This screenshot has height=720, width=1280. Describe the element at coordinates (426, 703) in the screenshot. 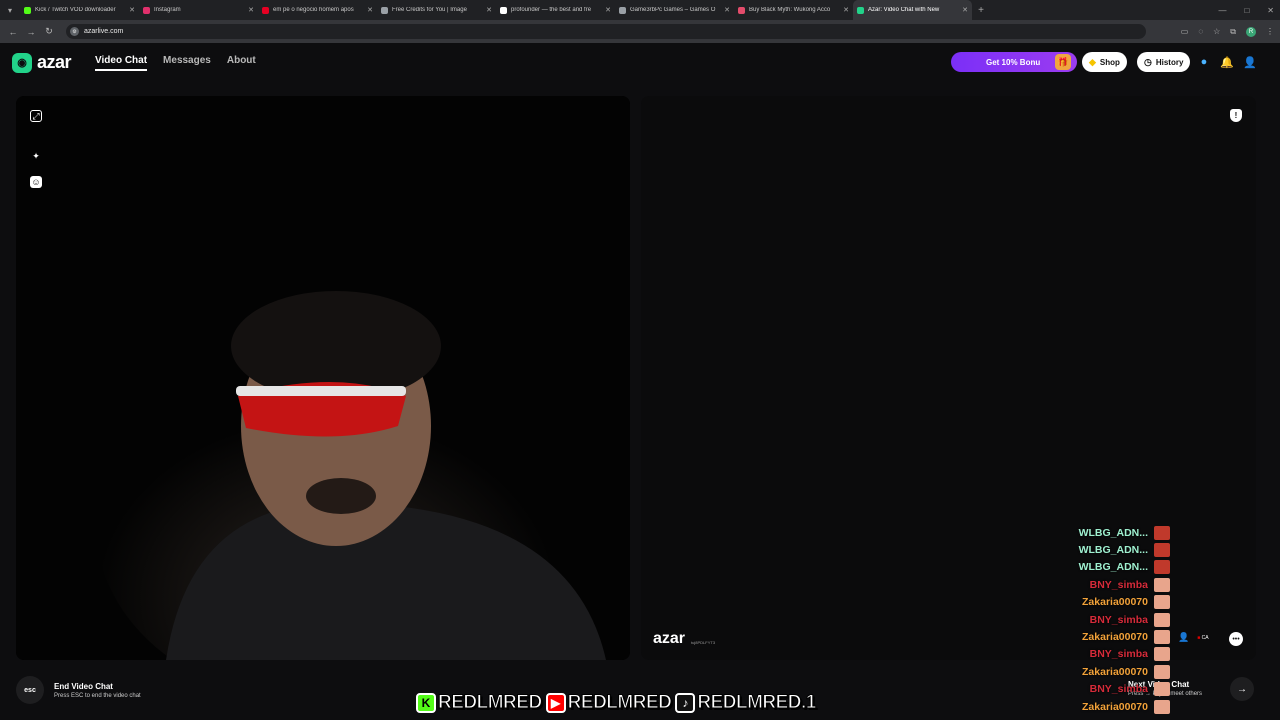

I see `kick-icon: K` at that location.